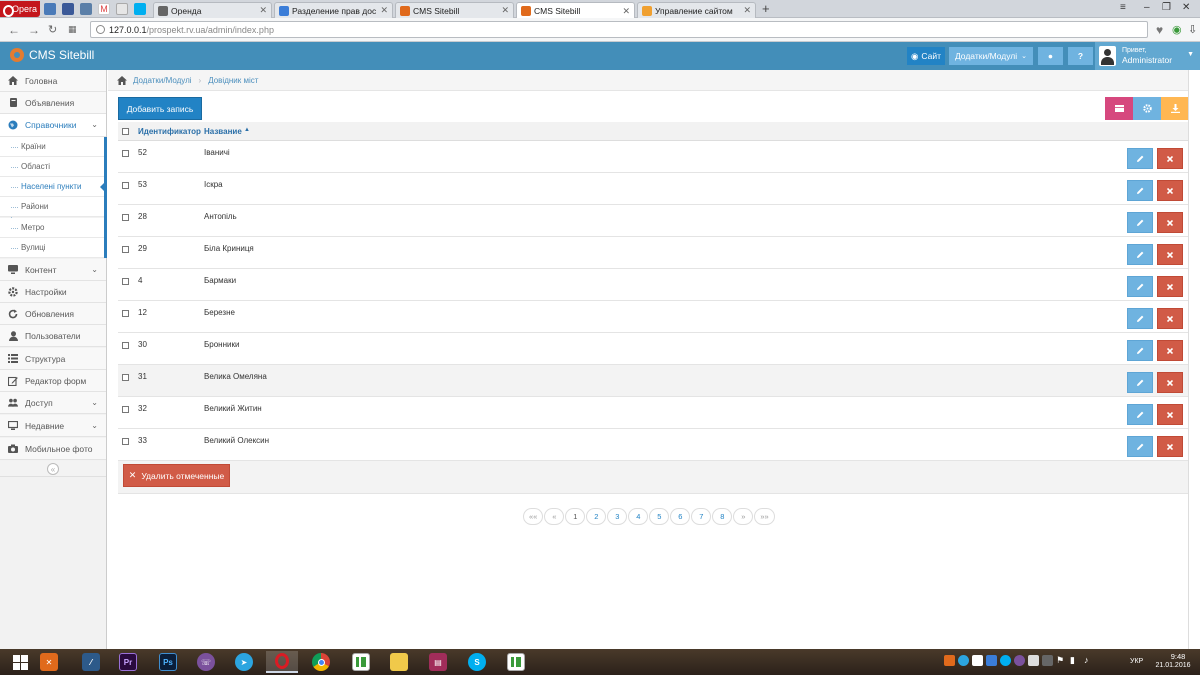  Describe the element at coordinates (1192, 29) in the screenshot. I see `download-icon: ⇩` at that location.